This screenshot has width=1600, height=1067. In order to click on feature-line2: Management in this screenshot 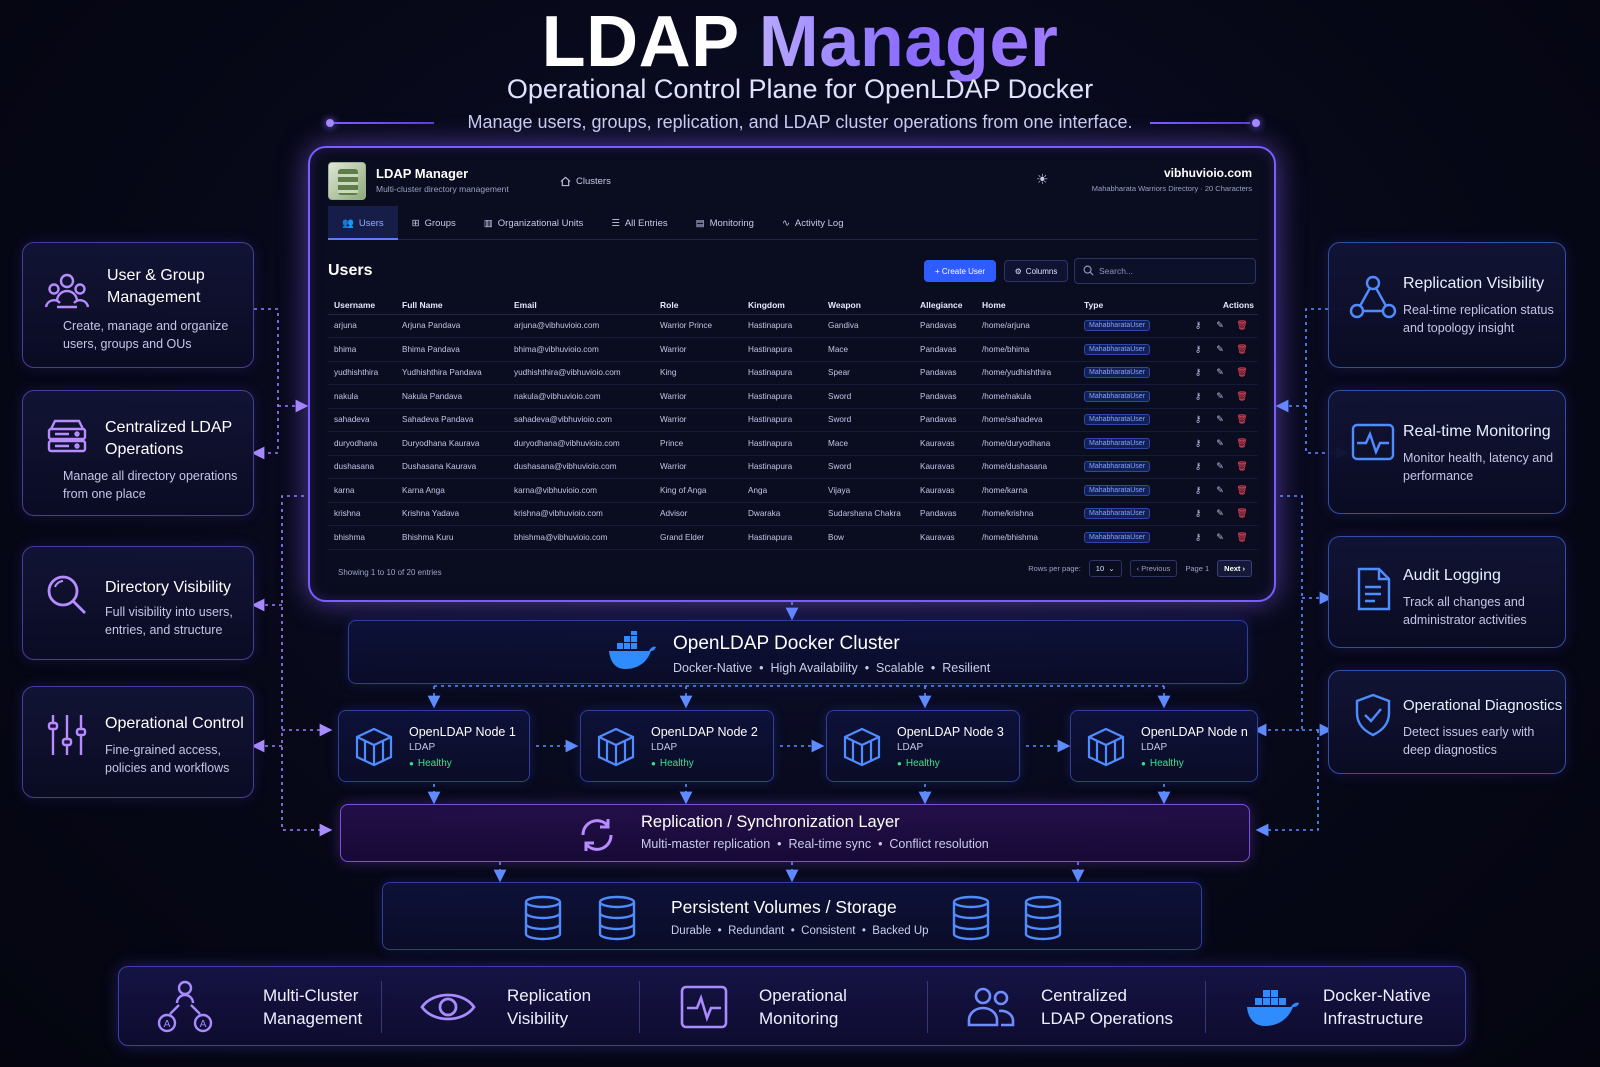, I will do `click(313, 1018)`.